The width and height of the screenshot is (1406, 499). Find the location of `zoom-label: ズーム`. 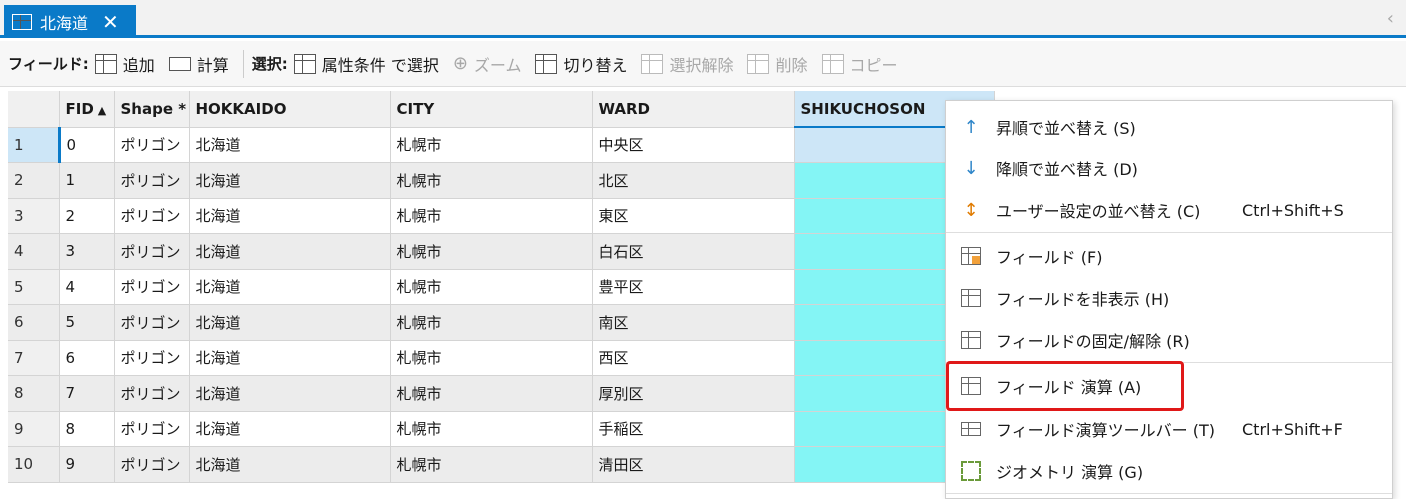

zoom-label: ズーム is located at coordinates (497, 65).